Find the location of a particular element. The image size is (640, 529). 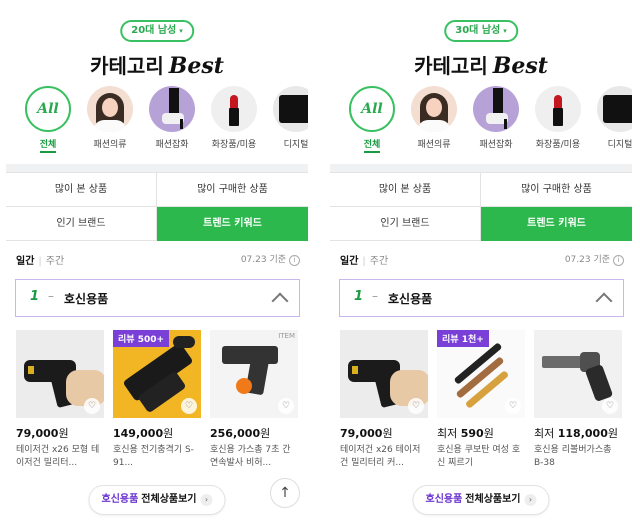

review-badge: 리뷰 500+ is located at coordinates (141, 338).